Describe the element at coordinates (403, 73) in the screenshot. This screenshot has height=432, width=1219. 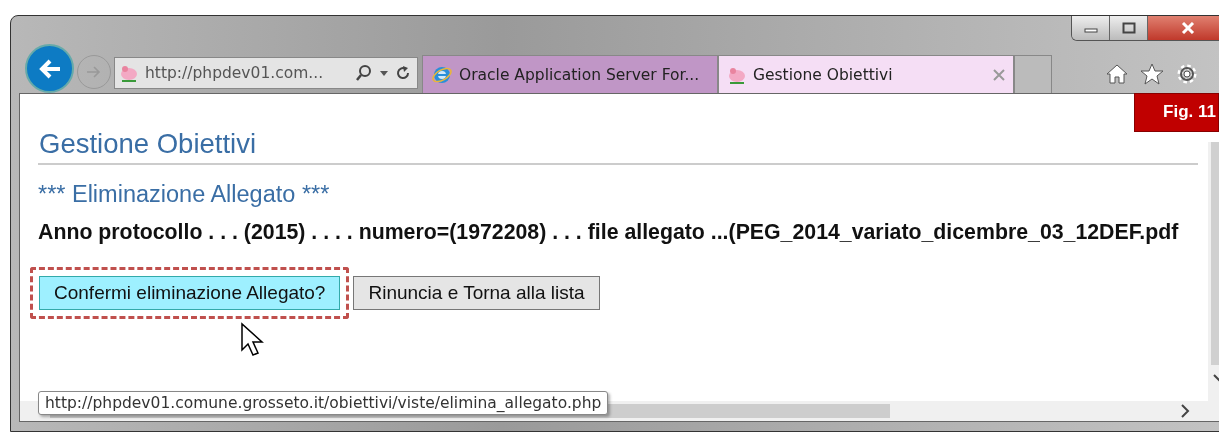
I see `refresh-icon` at that location.